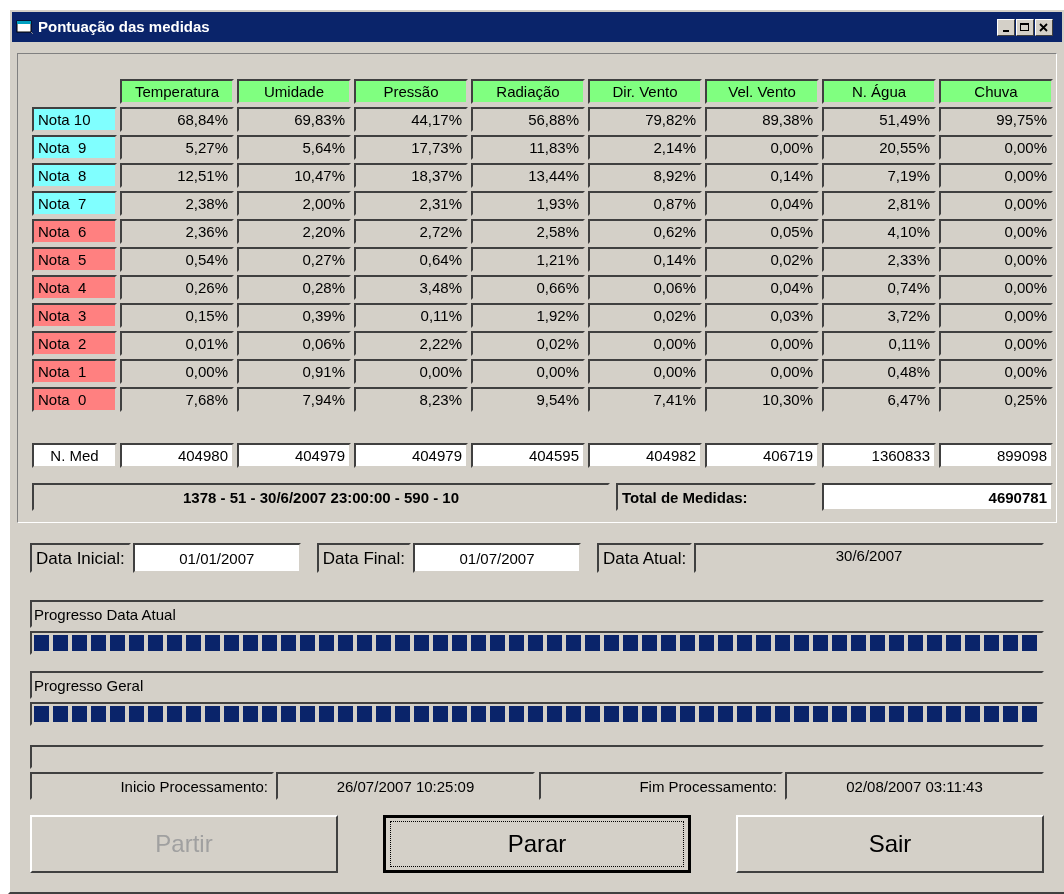  Describe the element at coordinates (528, 315) in the screenshot. I see `table-cell: 1,92%` at that location.